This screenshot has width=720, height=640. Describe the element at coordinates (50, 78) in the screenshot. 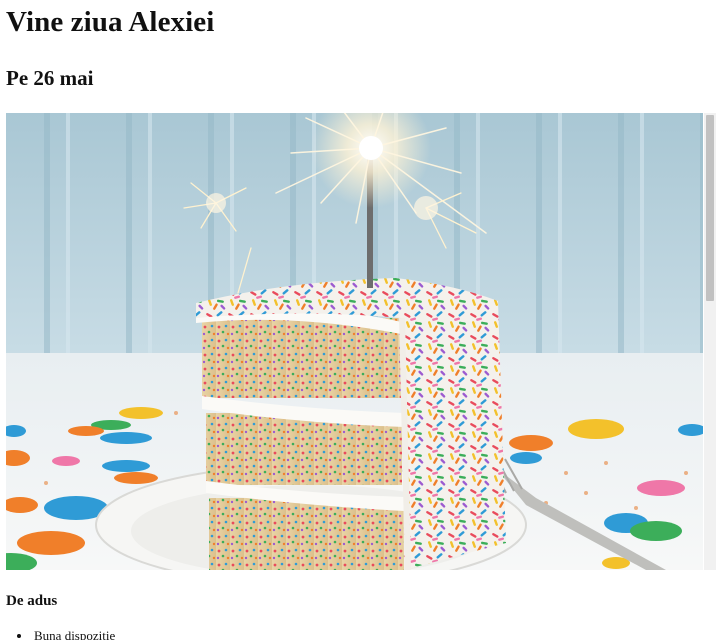

I see `page-subtitle: Pe 26 mai` at that location.